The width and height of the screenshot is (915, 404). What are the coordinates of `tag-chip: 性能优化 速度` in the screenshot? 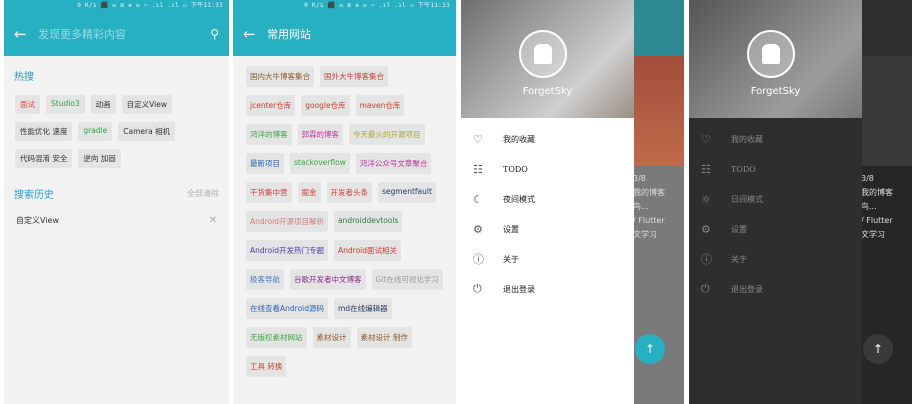 It's located at (44, 131).